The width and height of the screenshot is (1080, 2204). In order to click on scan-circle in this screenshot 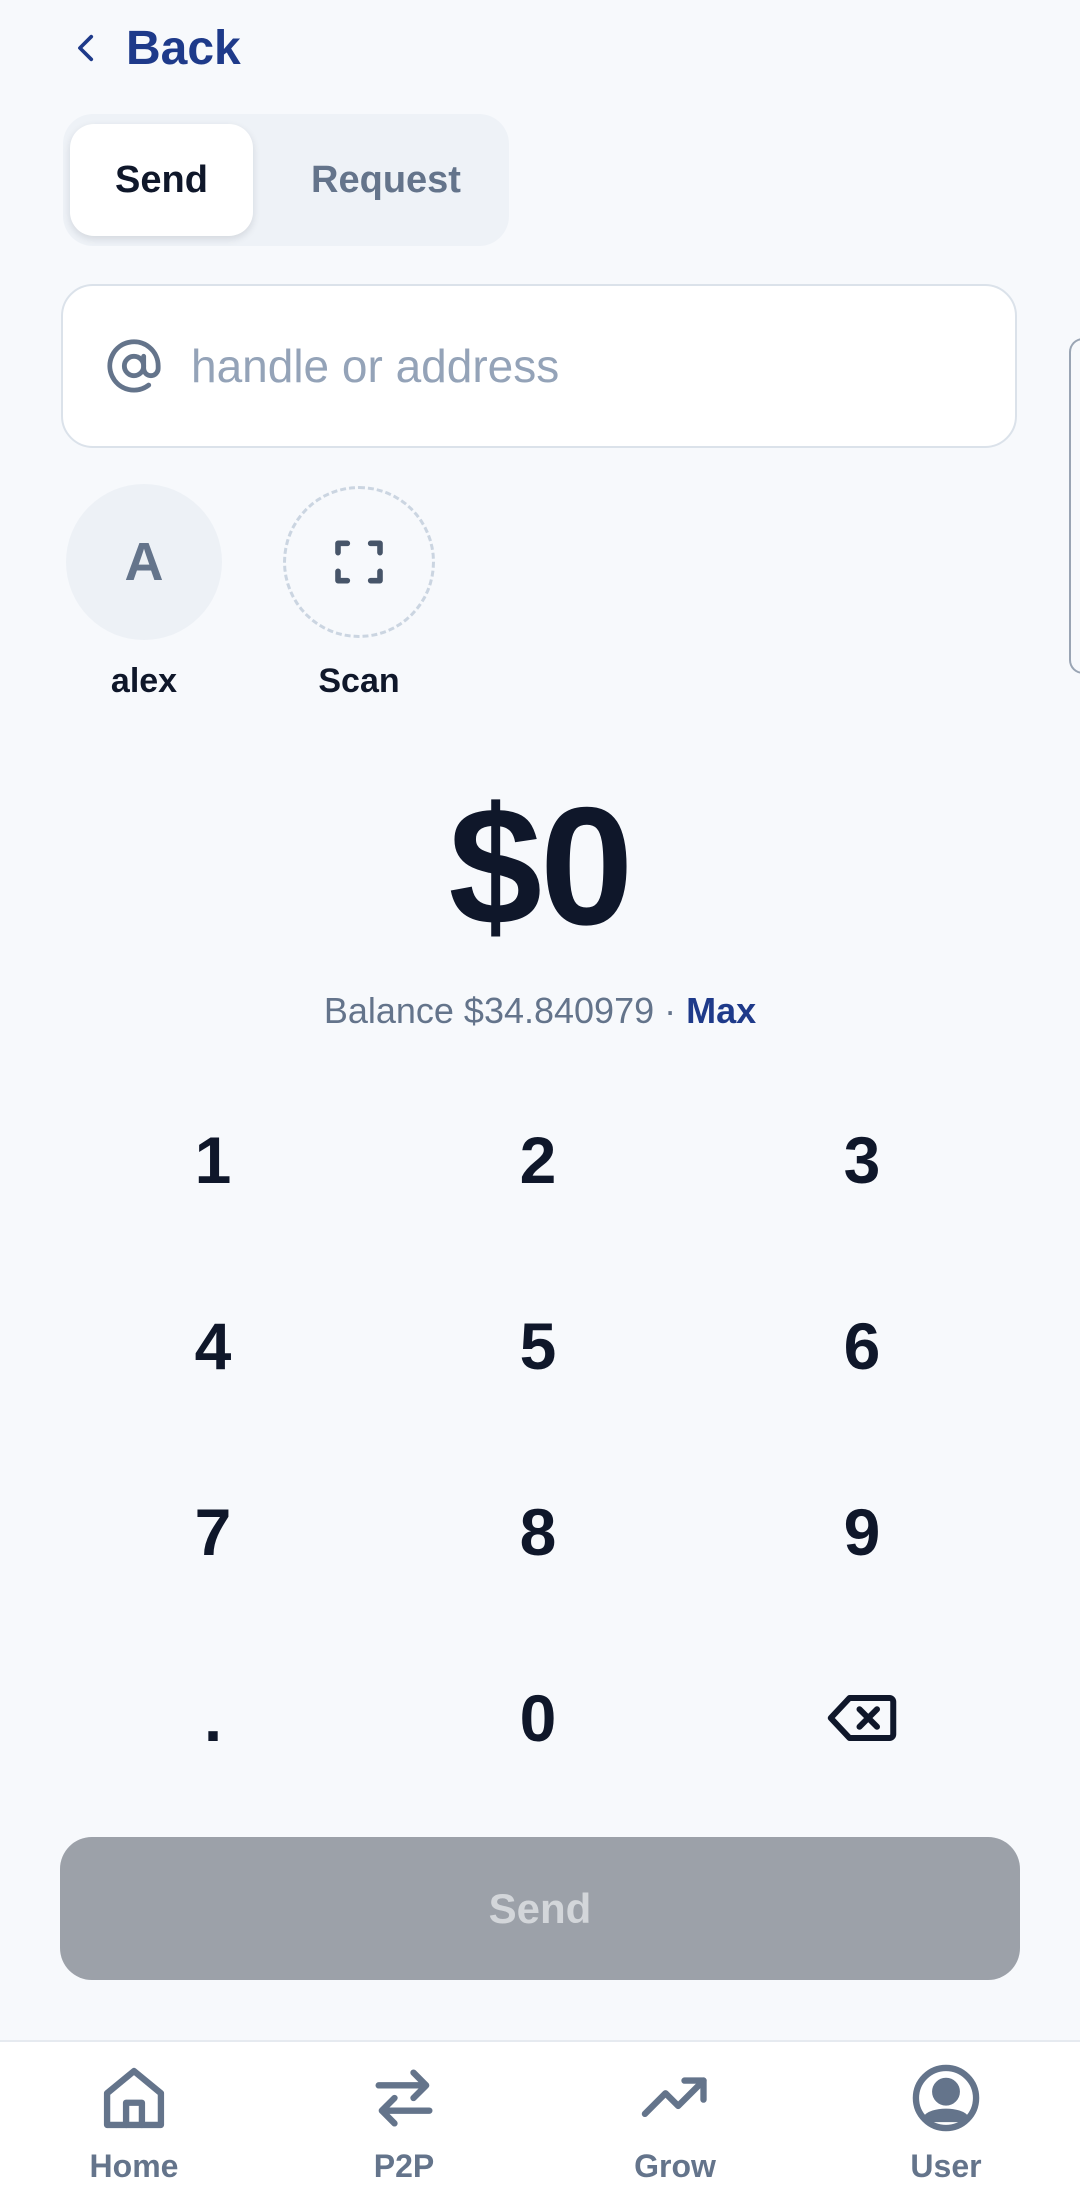, I will do `click(359, 562)`.